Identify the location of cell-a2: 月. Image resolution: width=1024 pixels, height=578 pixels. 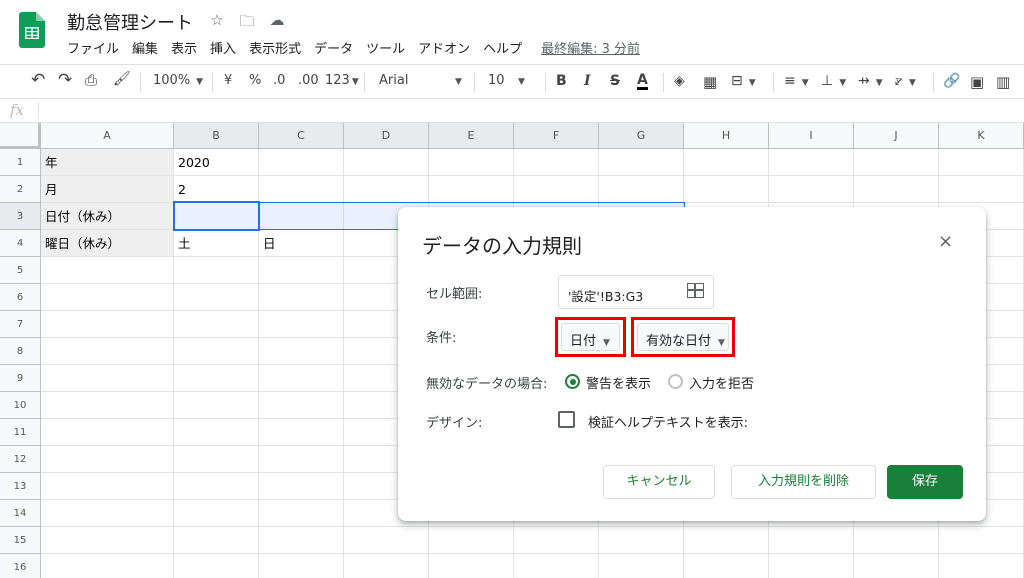
(107, 189).